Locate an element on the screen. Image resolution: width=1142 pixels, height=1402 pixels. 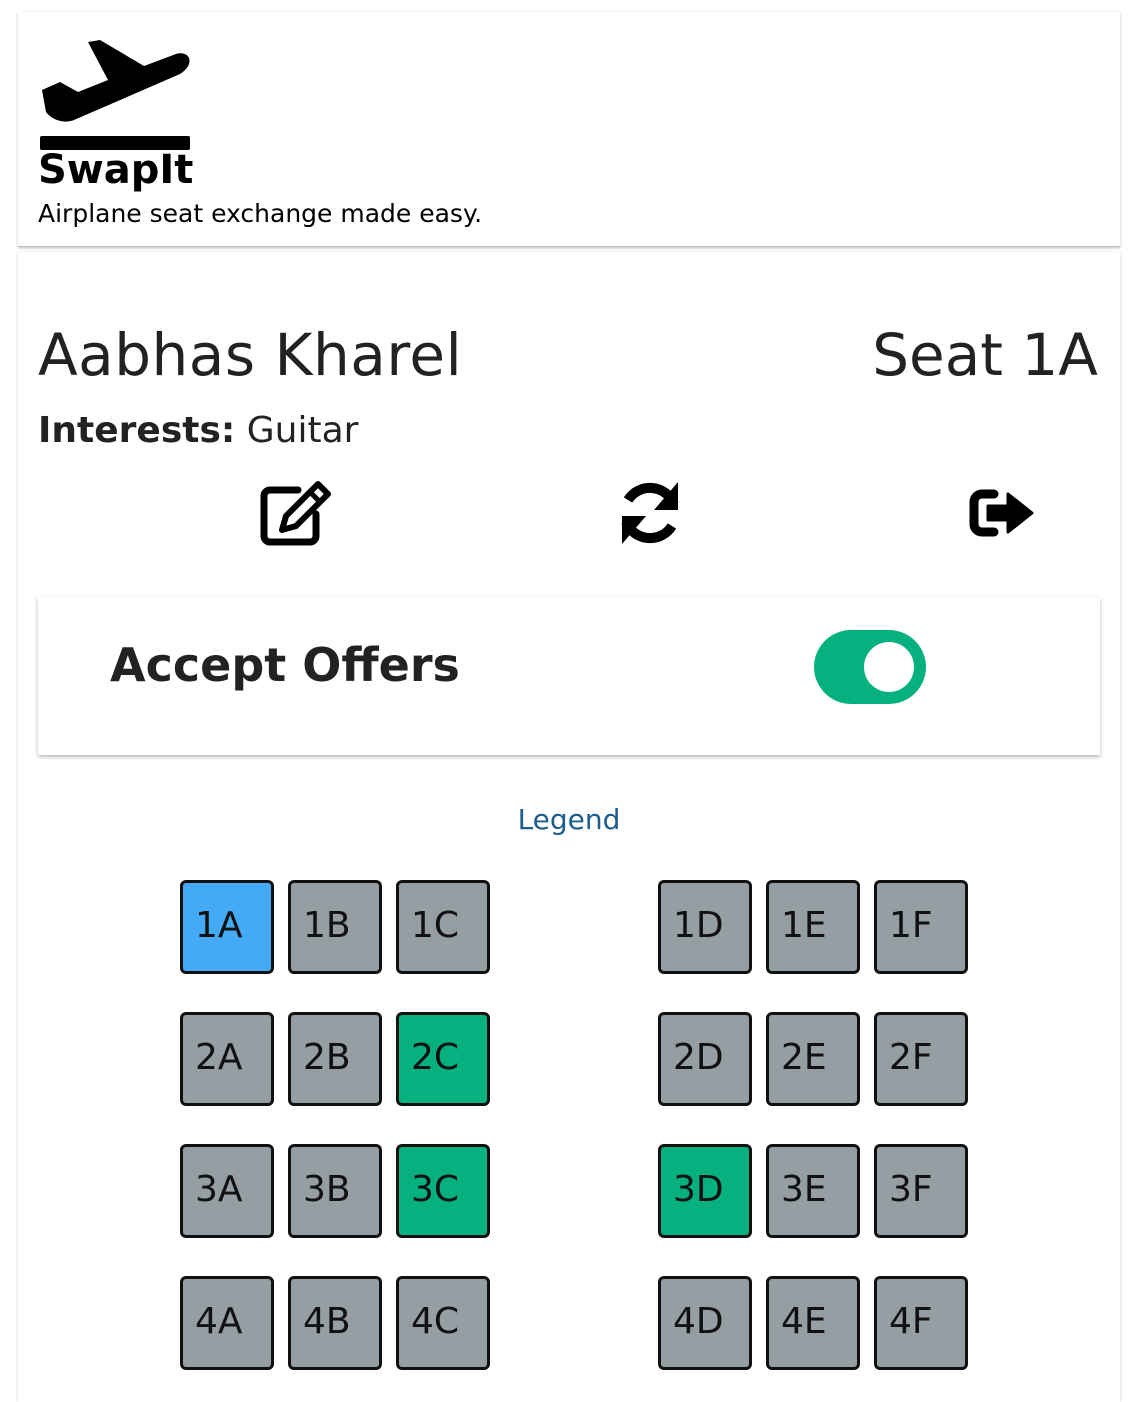
seat-3e: 3E is located at coordinates (813, 1191).